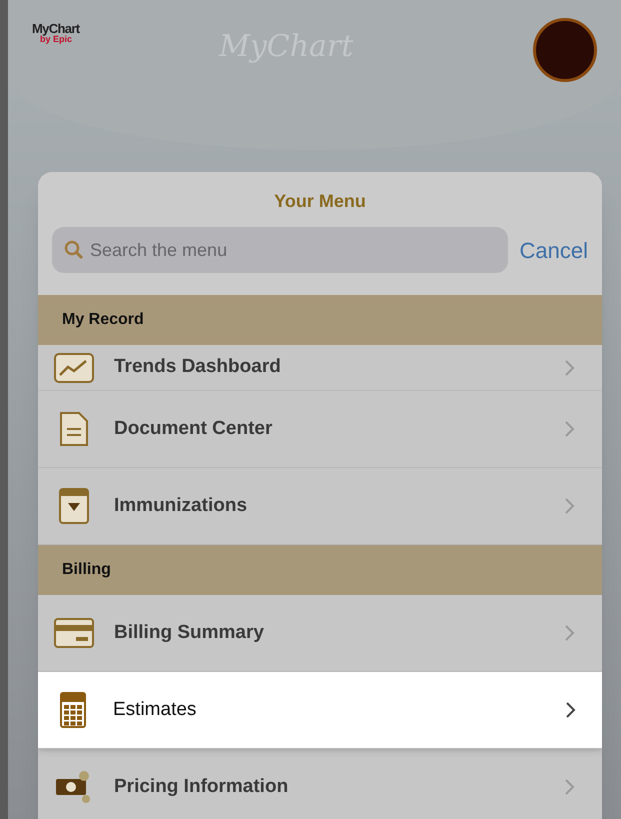  Describe the element at coordinates (198, 367) in the screenshot. I see `item-label: Trends Dashboard` at that location.